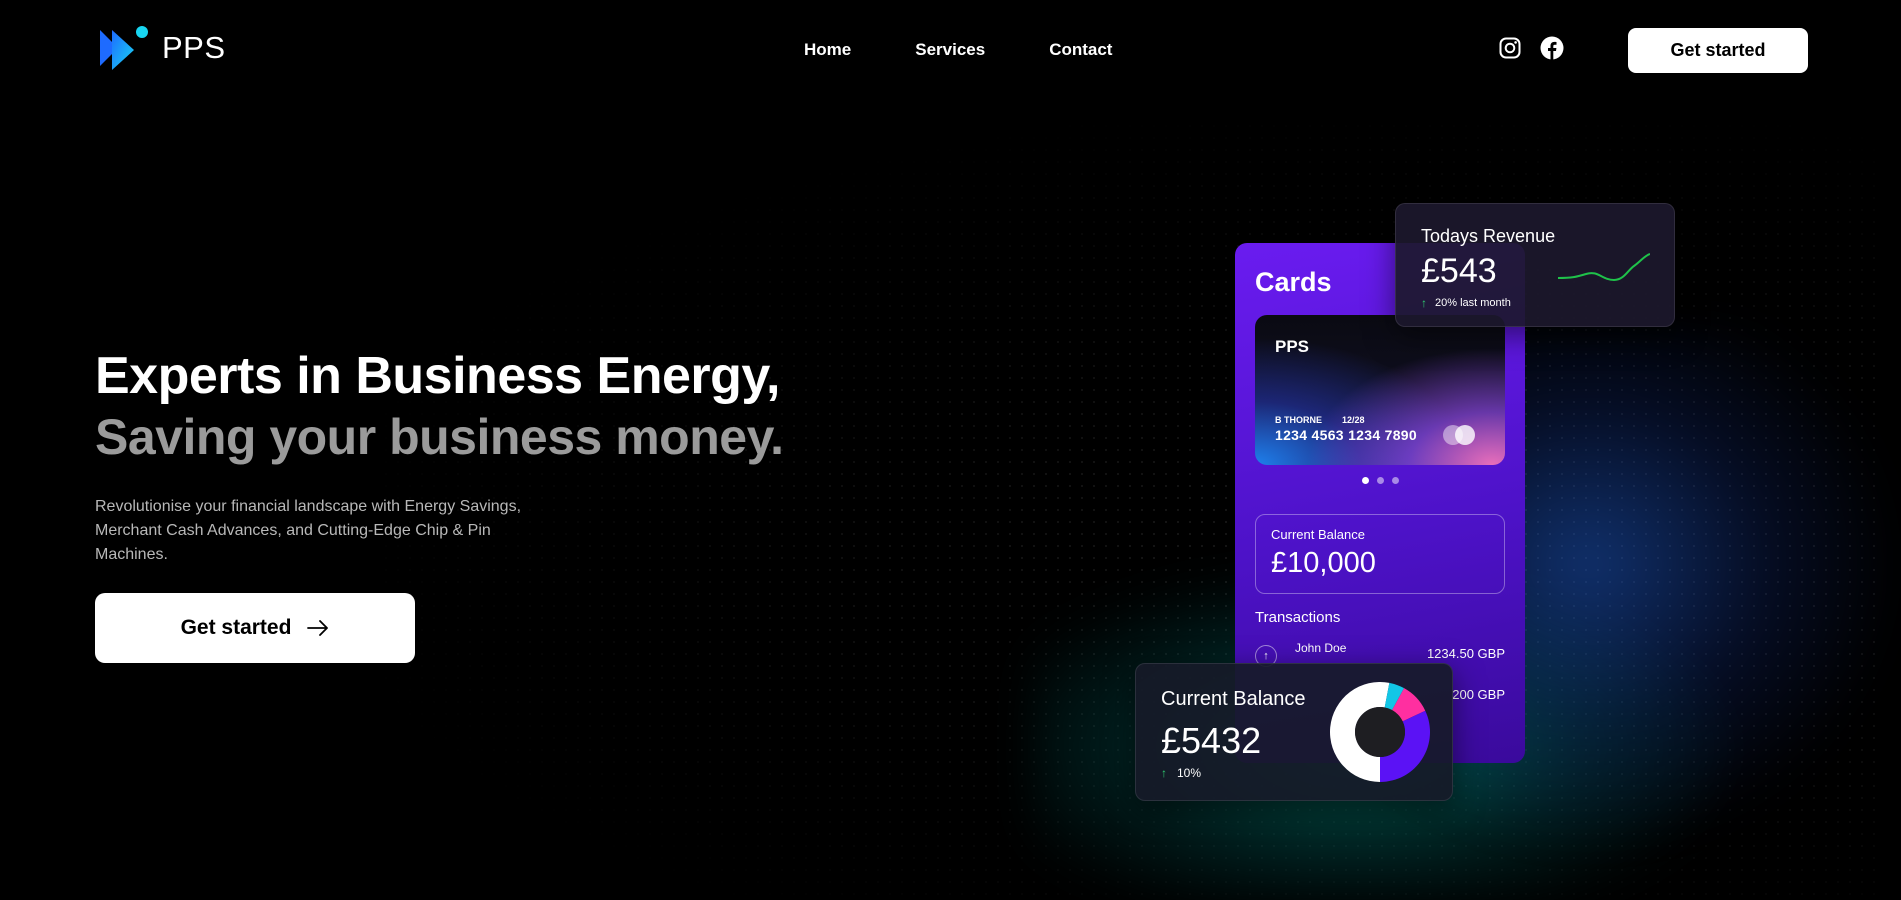 This screenshot has width=1901, height=900. I want to click on revenue-sparkline, so click(1604, 267).